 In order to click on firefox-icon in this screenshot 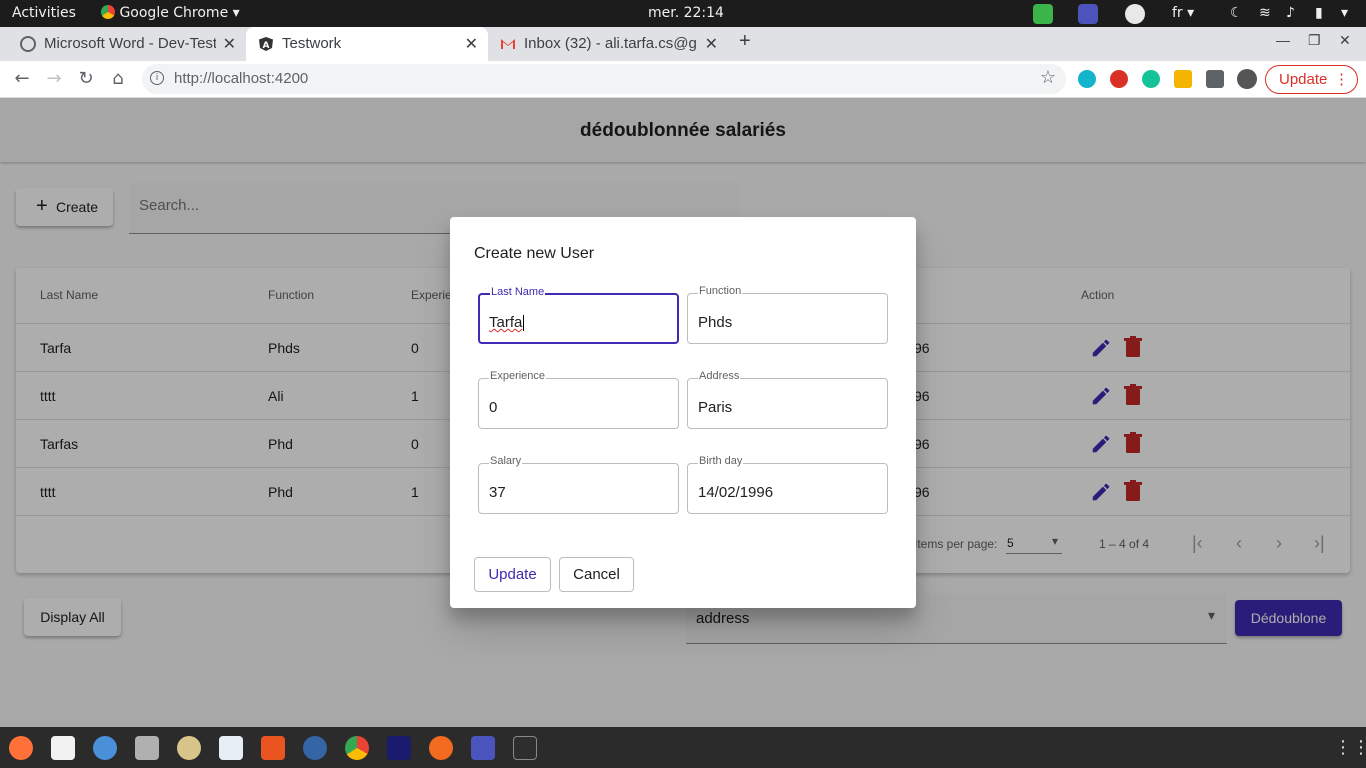, I will do `click(21, 748)`.